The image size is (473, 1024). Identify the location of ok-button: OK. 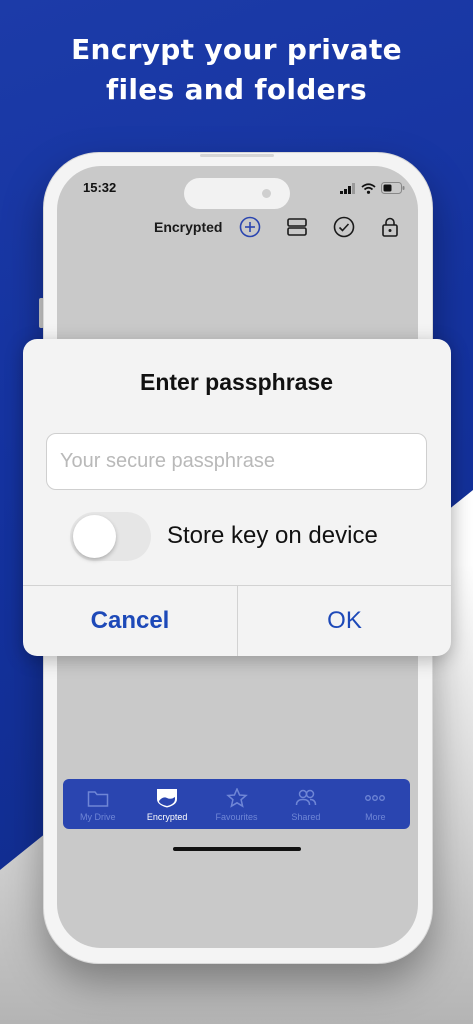
(344, 621).